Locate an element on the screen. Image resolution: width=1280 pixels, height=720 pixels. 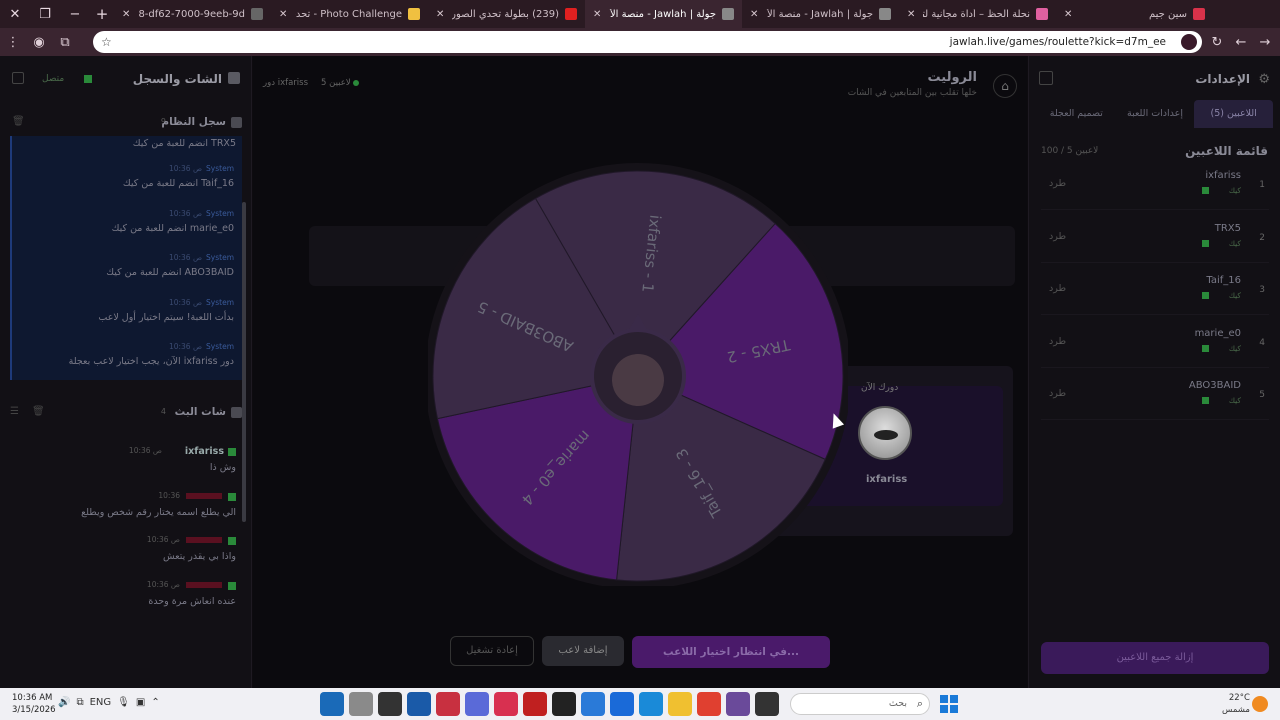
reload-icon: ↻ is located at coordinates (1217, 42).